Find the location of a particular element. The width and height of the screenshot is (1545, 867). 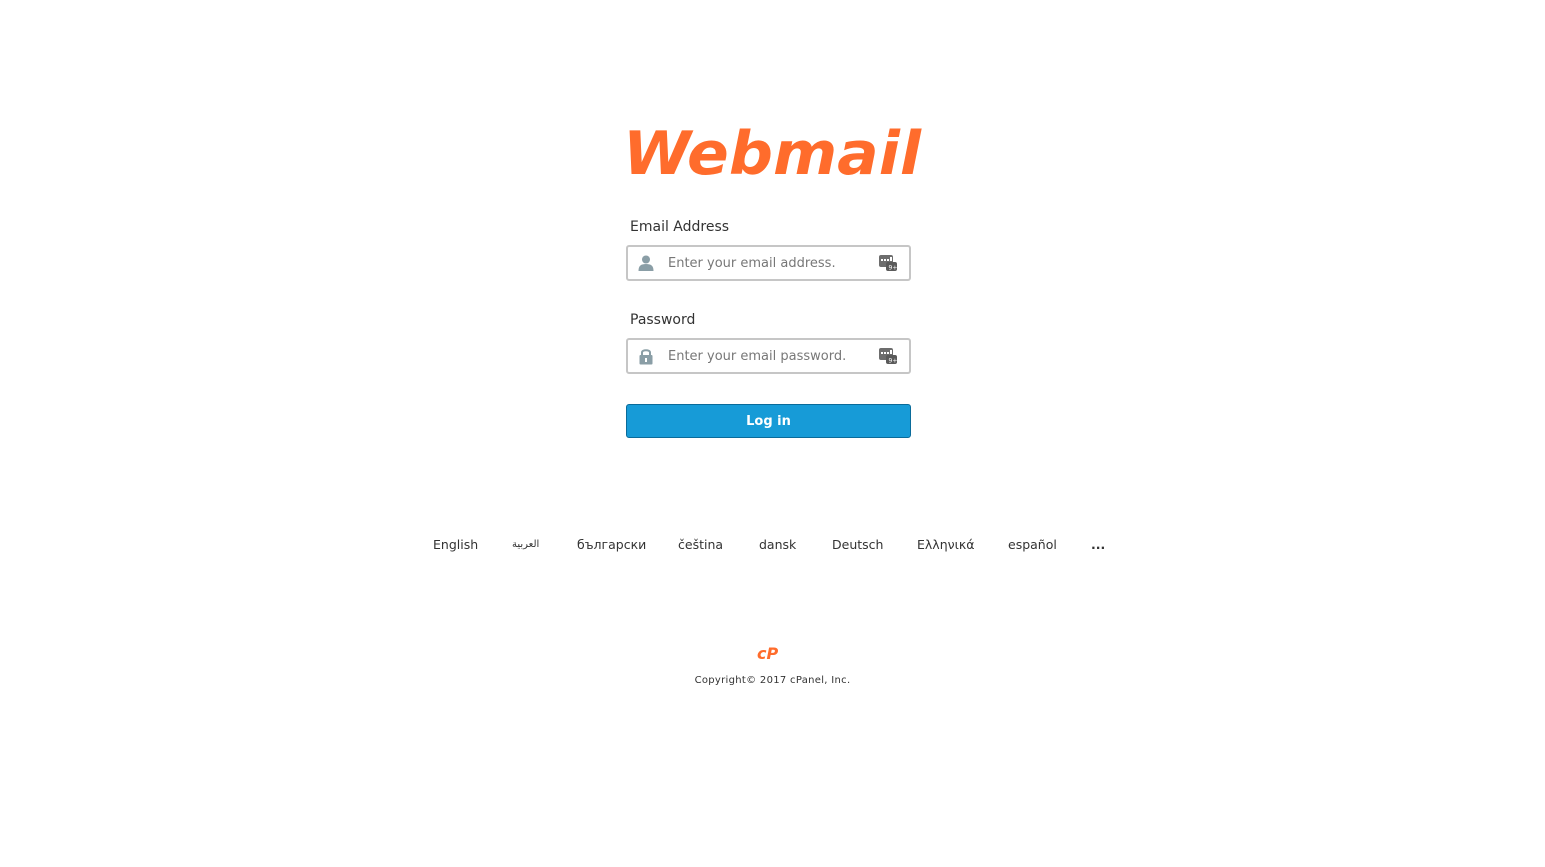

webmail-logo-graphic: Webmail is located at coordinates (772, 153).